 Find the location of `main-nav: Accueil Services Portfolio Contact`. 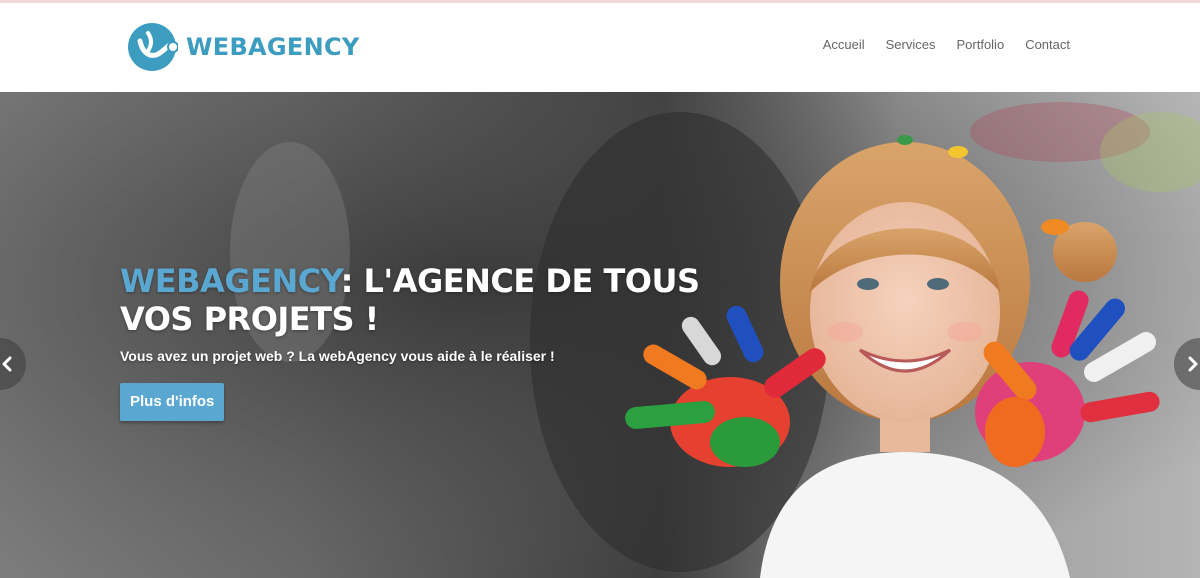

main-nav: Accueil Services Portfolio Contact is located at coordinates (936, 44).